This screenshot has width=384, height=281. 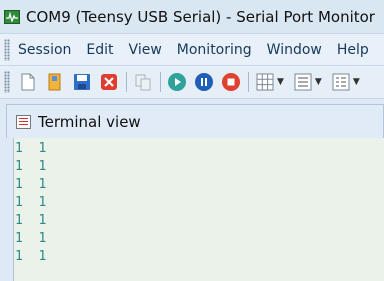 What do you see at coordinates (145, 50) in the screenshot?
I see `menu-view: View` at bounding box center [145, 50].